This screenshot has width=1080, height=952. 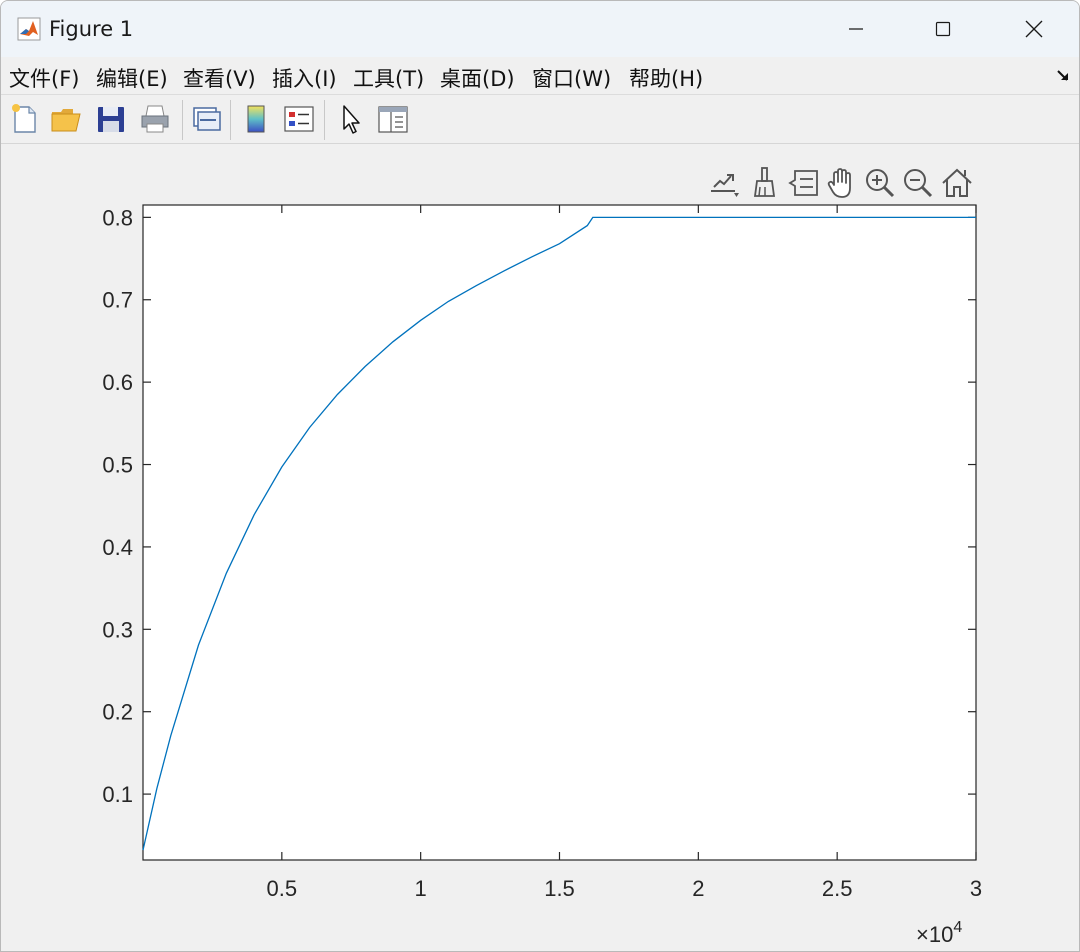 What do you see at coordinates (421, 888) in the screenshot?
I see `x-tick-label: 1` at bounding box center [421, 888].